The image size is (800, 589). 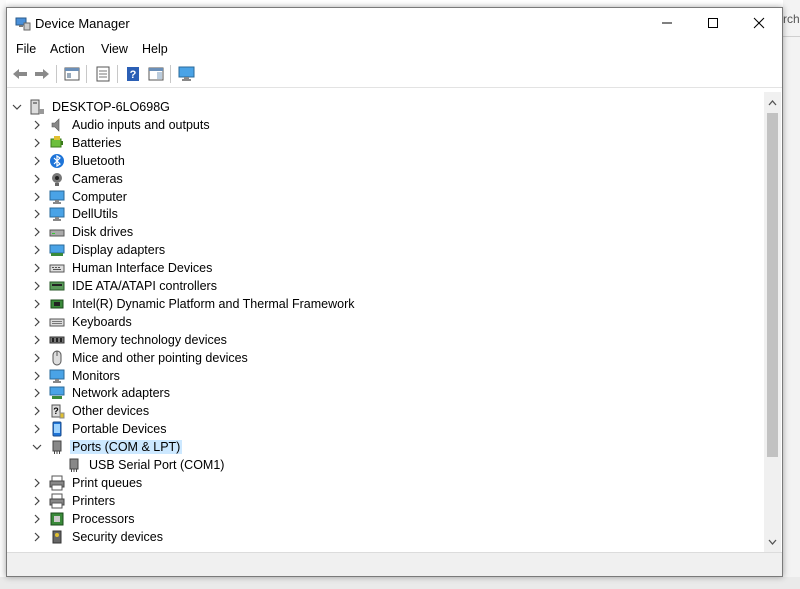 I want to click on tree-device-usb-serial-port-com1: USB Serial Port (COM1), so click(x=137, y=465).